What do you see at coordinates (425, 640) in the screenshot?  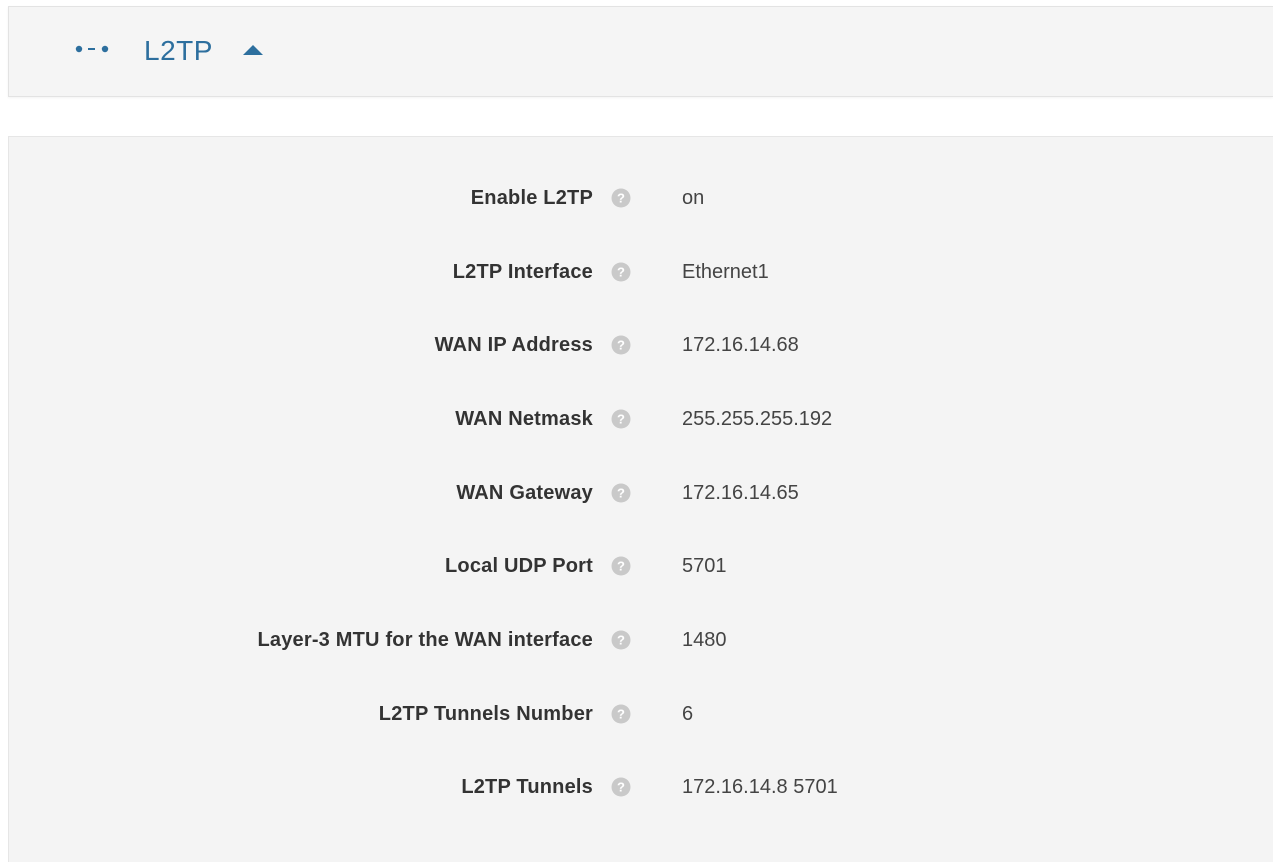 I see `setting-label: Layer-3 MTU for the WAN interface` at bounding box center [425, 640].